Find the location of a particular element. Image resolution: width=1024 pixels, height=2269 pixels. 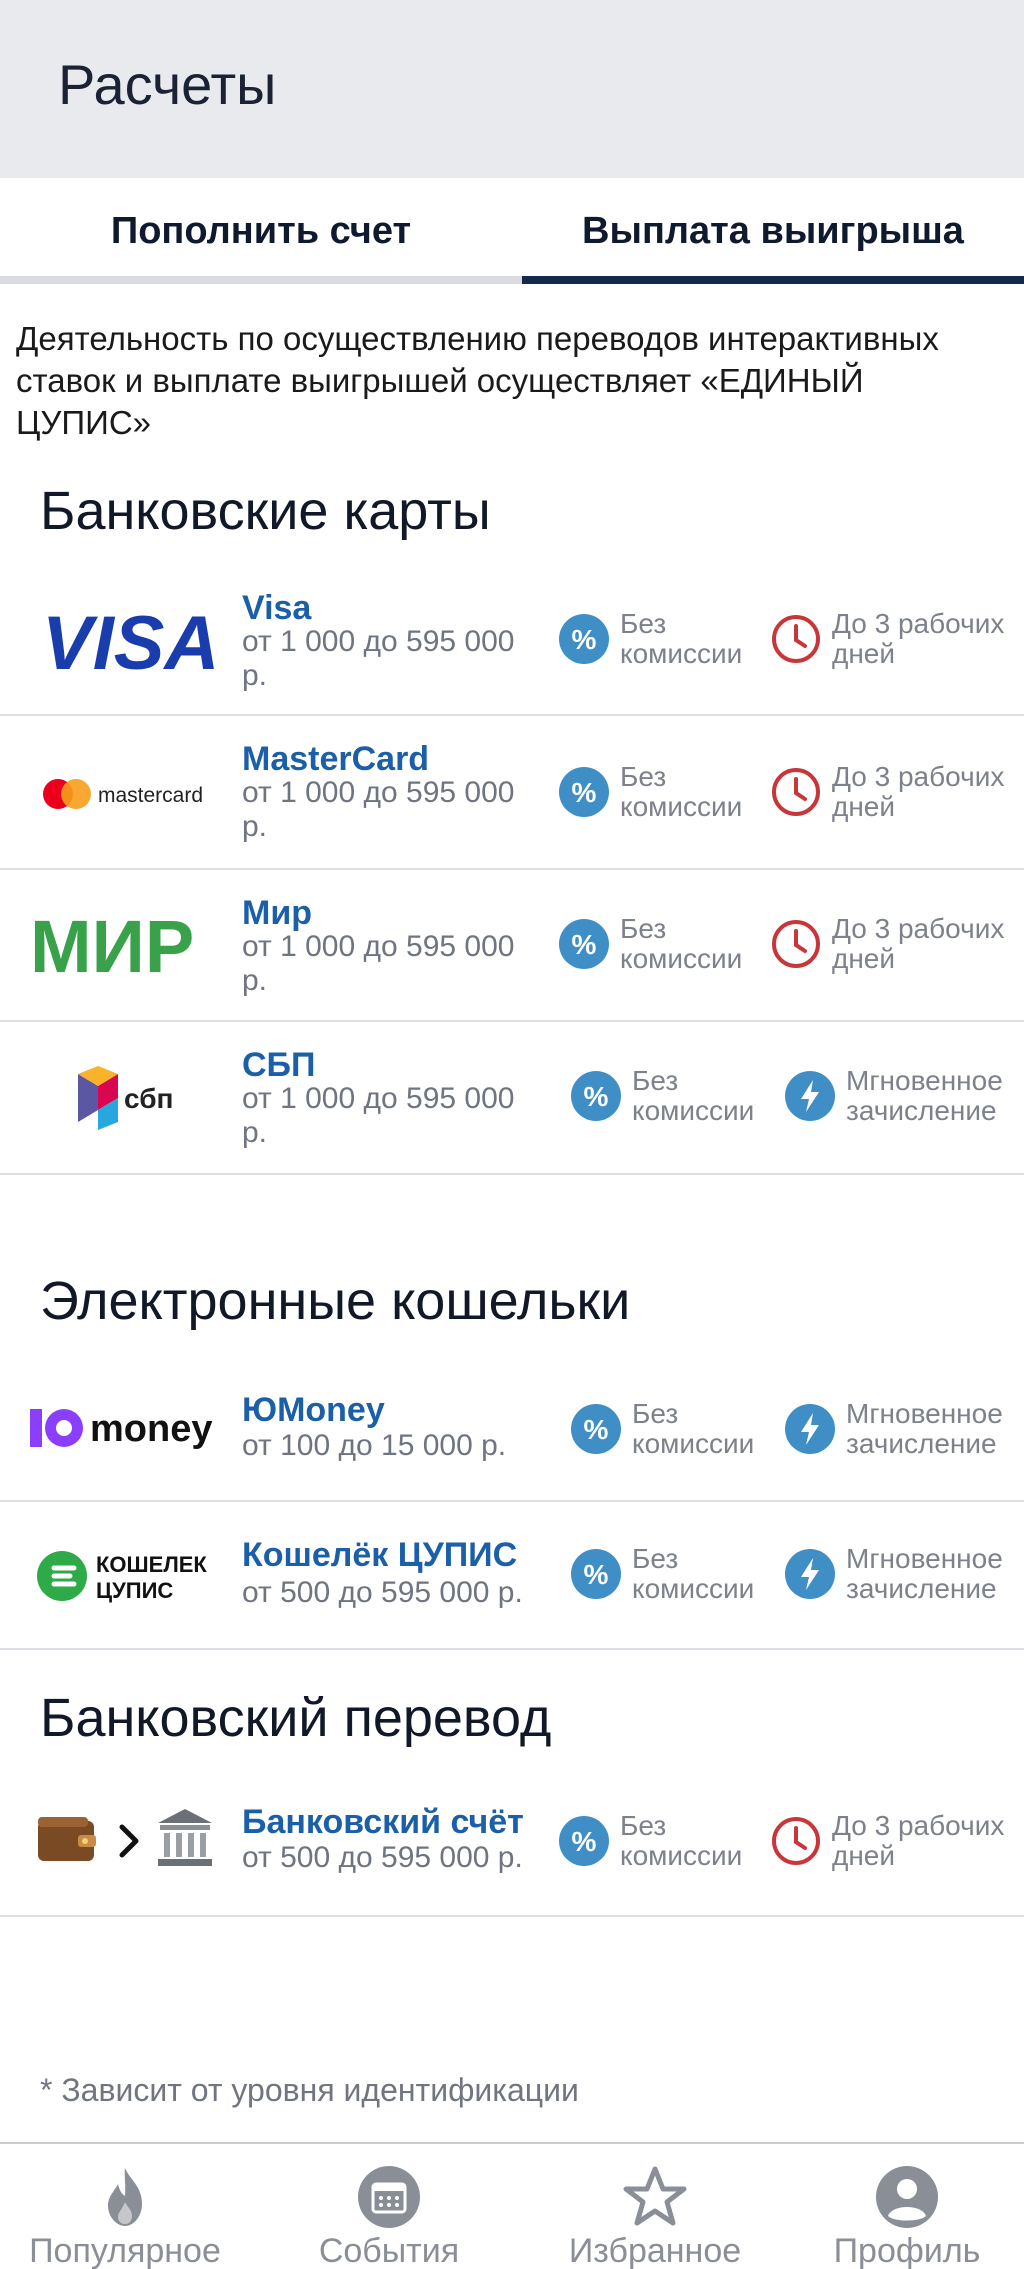

bottom-navigation: Популярное События Избранное Профиль is located at coordinates (512, 2205).